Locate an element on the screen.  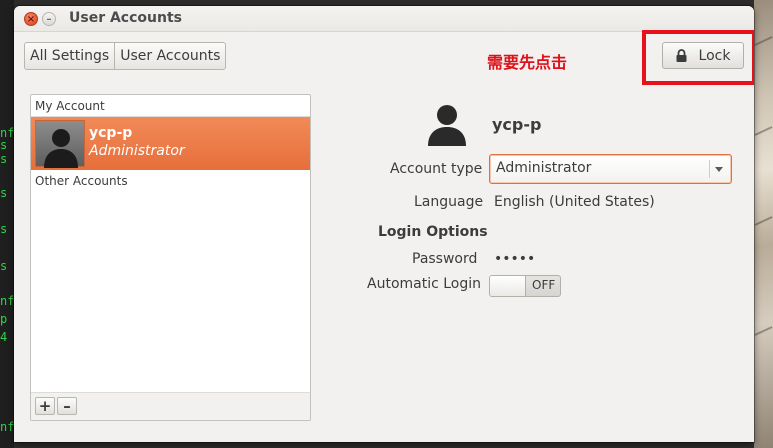
login-options-heading: Login Options is located at coordinates (433, 232).